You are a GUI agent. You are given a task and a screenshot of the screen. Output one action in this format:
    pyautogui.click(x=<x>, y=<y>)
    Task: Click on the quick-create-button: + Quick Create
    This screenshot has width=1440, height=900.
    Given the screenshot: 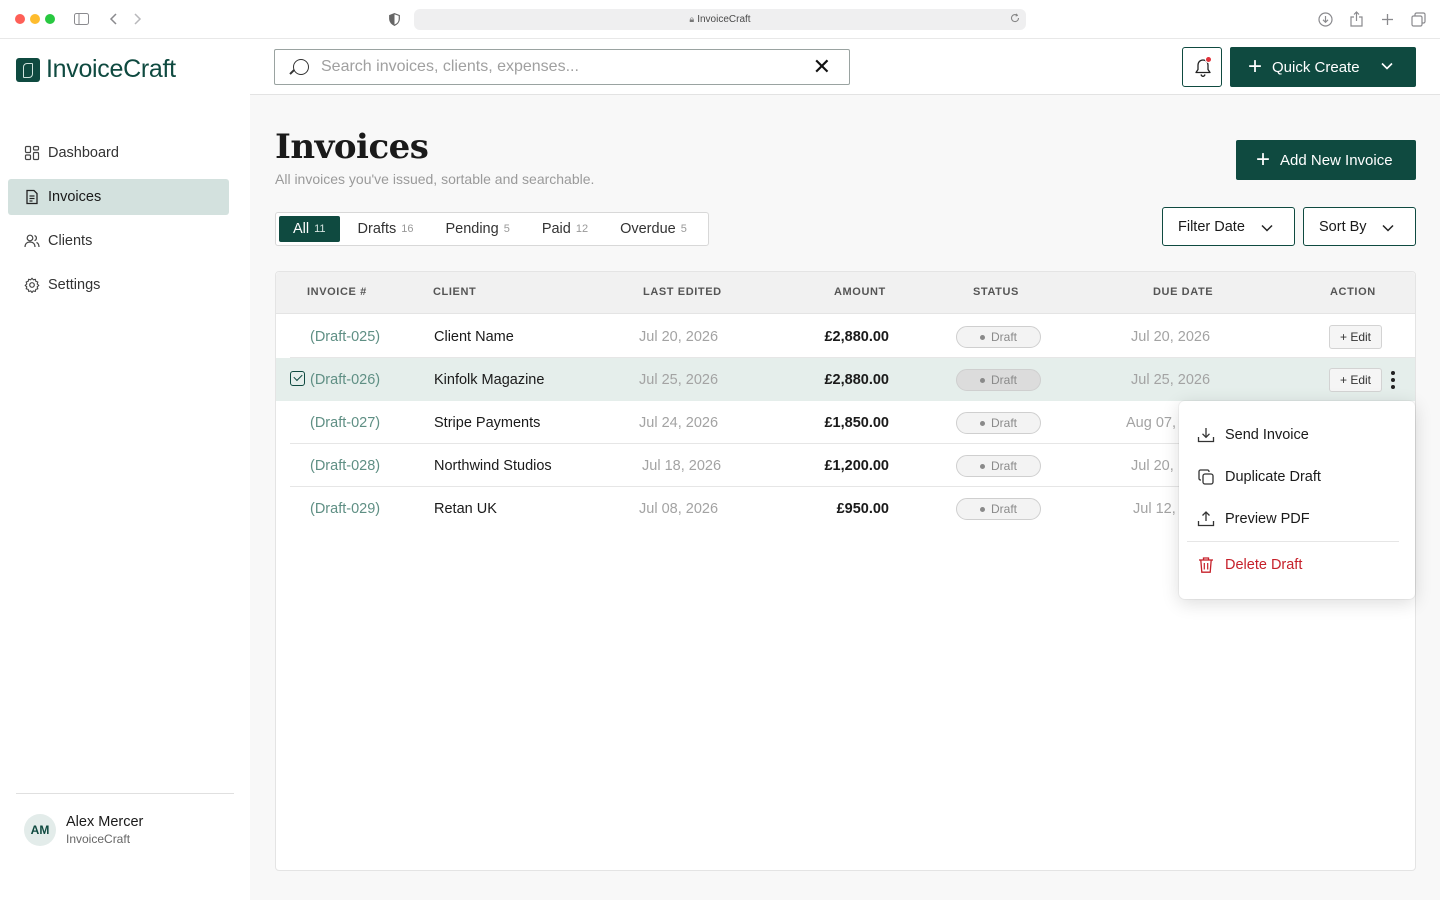 What is the action you would take?
    pyautogui.click(x=1323, y=67)
    